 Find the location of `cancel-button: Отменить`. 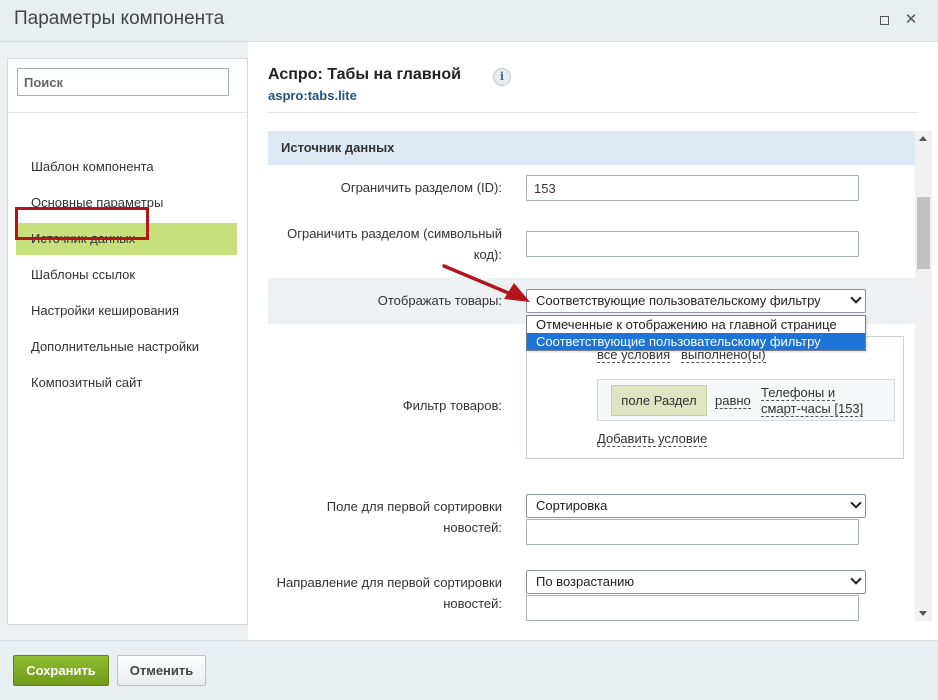

cancel-button: Отменить is located at coordinates (161, 670).